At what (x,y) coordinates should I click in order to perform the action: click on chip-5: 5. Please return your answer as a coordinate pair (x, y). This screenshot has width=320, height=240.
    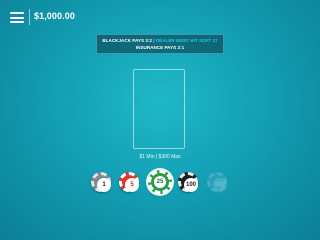
    Looking at the image, I should click on (129, 182).